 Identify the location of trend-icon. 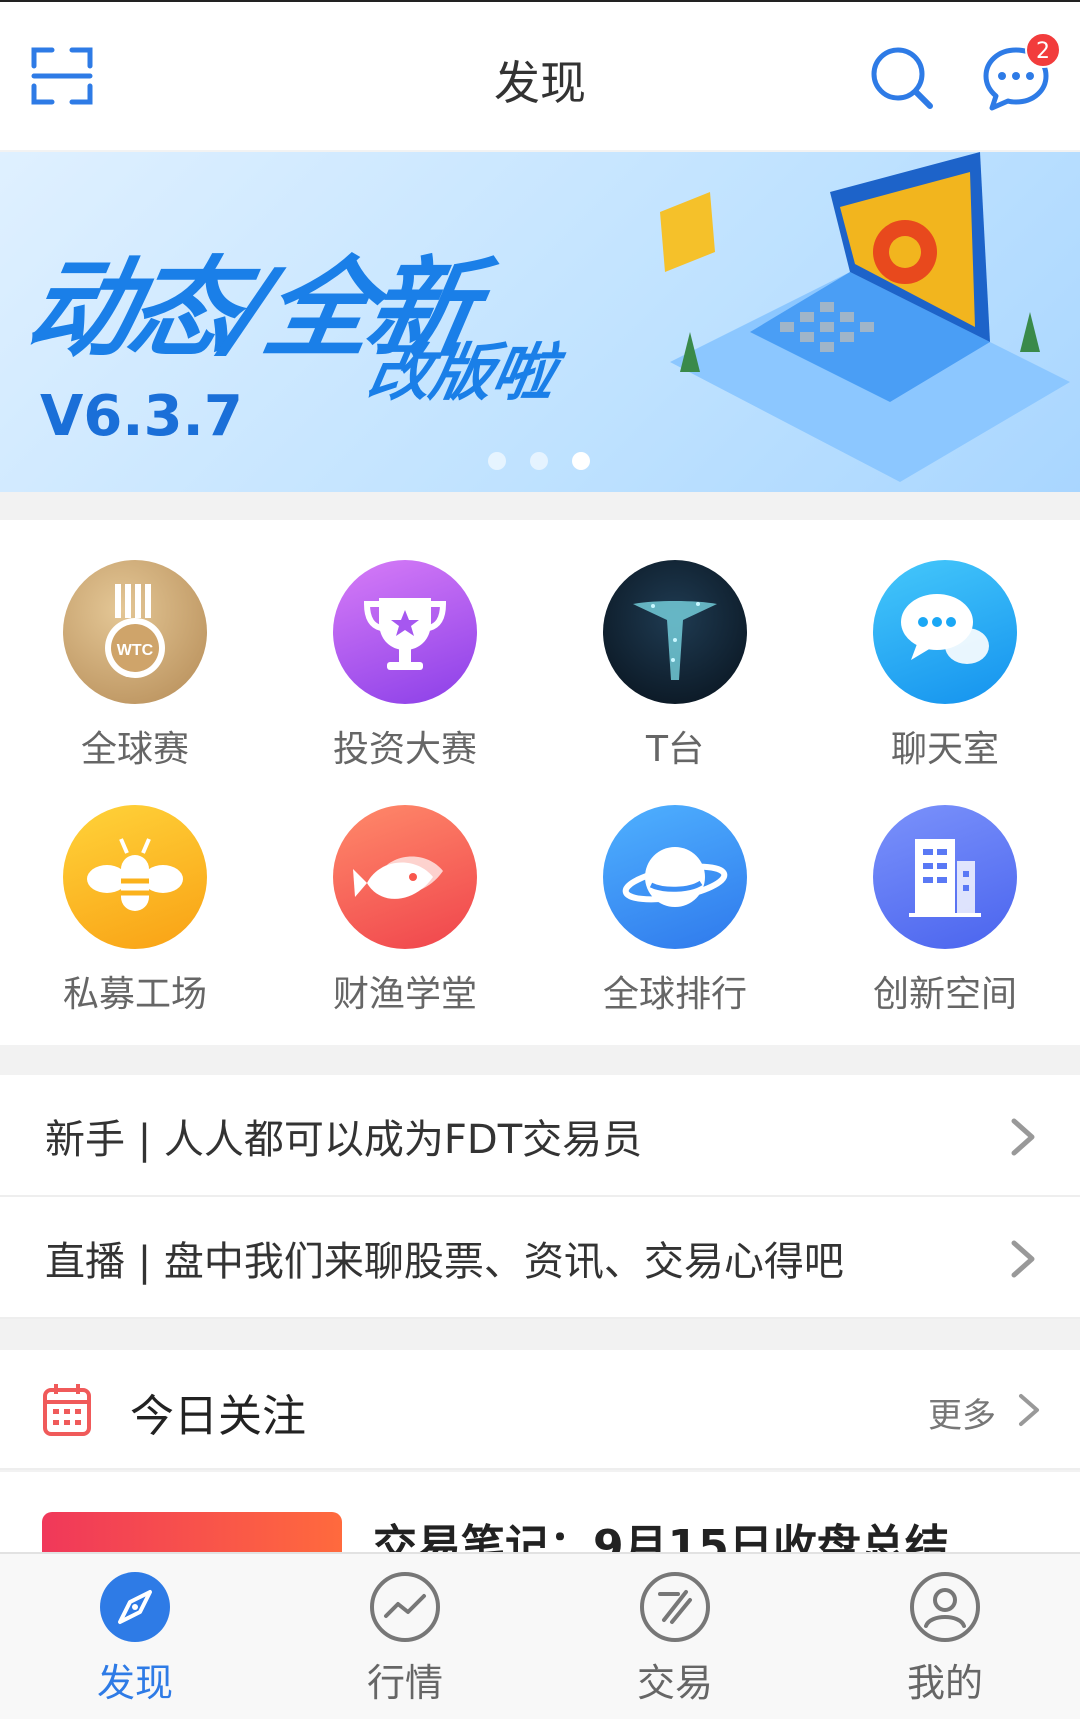
(405, 1607).